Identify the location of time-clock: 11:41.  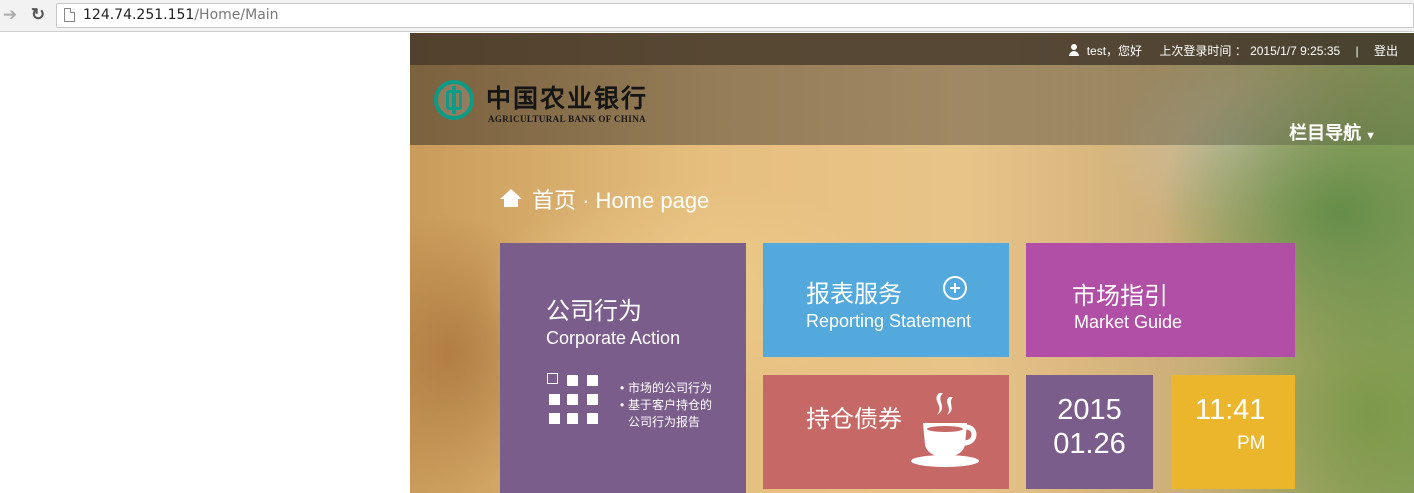
(1230, 410).